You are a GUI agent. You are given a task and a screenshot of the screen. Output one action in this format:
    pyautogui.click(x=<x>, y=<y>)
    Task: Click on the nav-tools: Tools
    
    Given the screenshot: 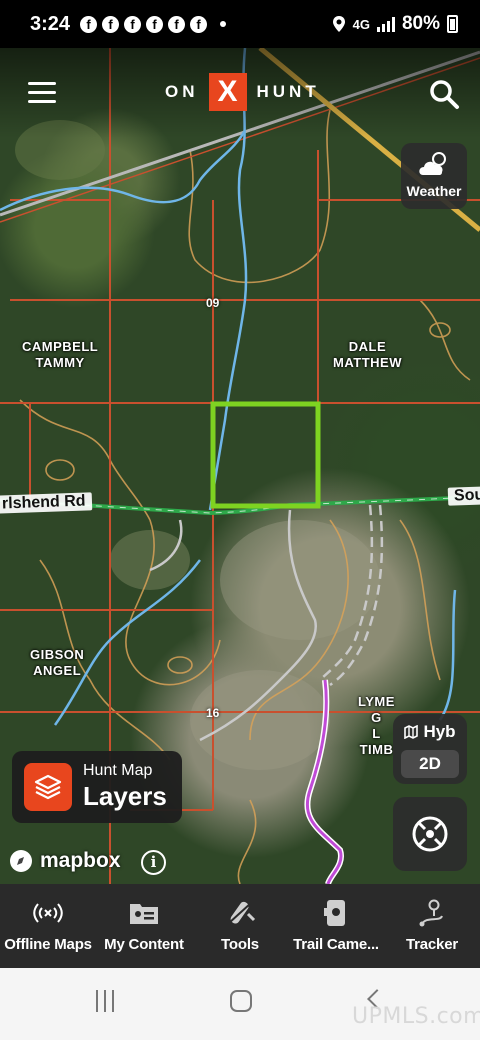 What is the action you would take?
    pyautogui.click(x=240, y=926)
    